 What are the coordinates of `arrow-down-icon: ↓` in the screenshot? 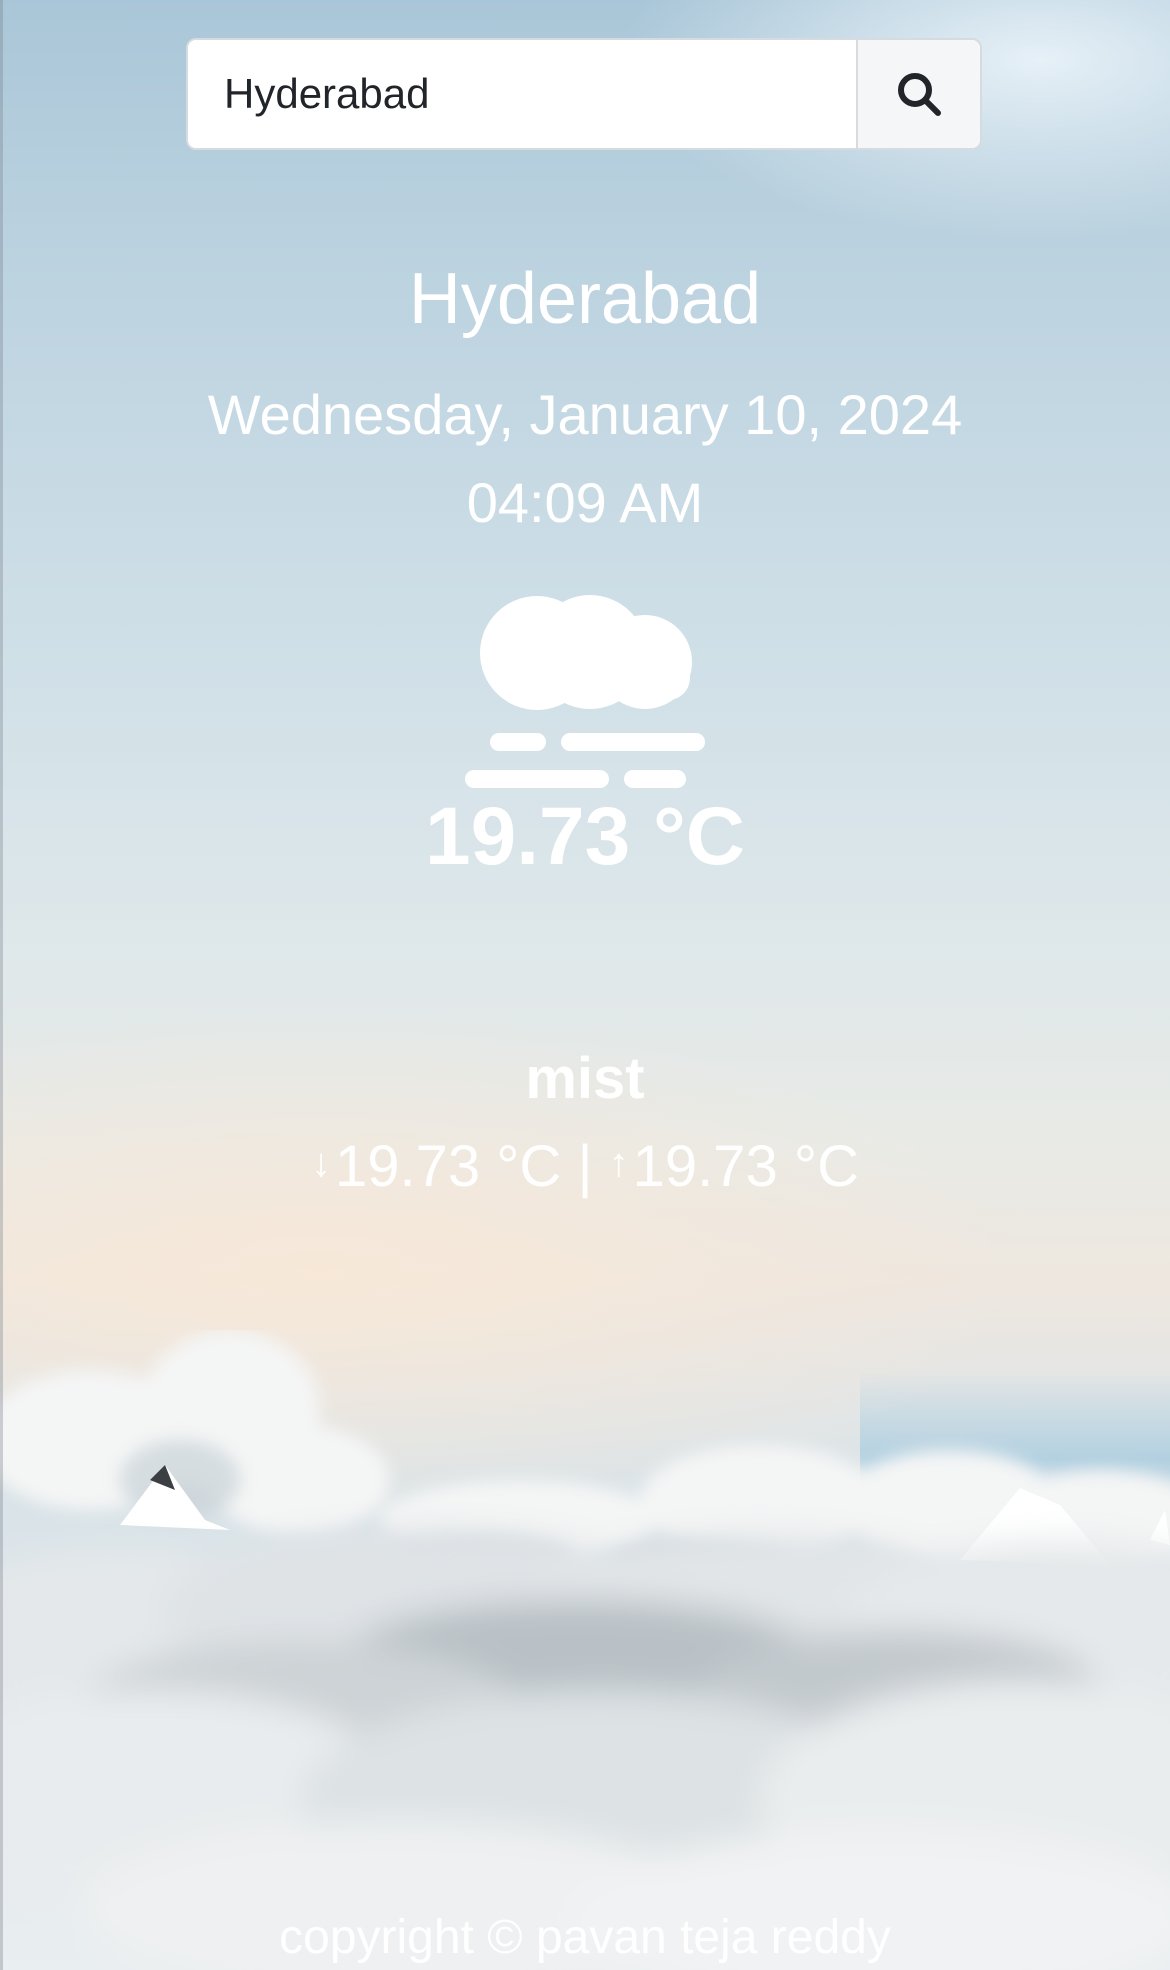 It's located at (320, 1163).